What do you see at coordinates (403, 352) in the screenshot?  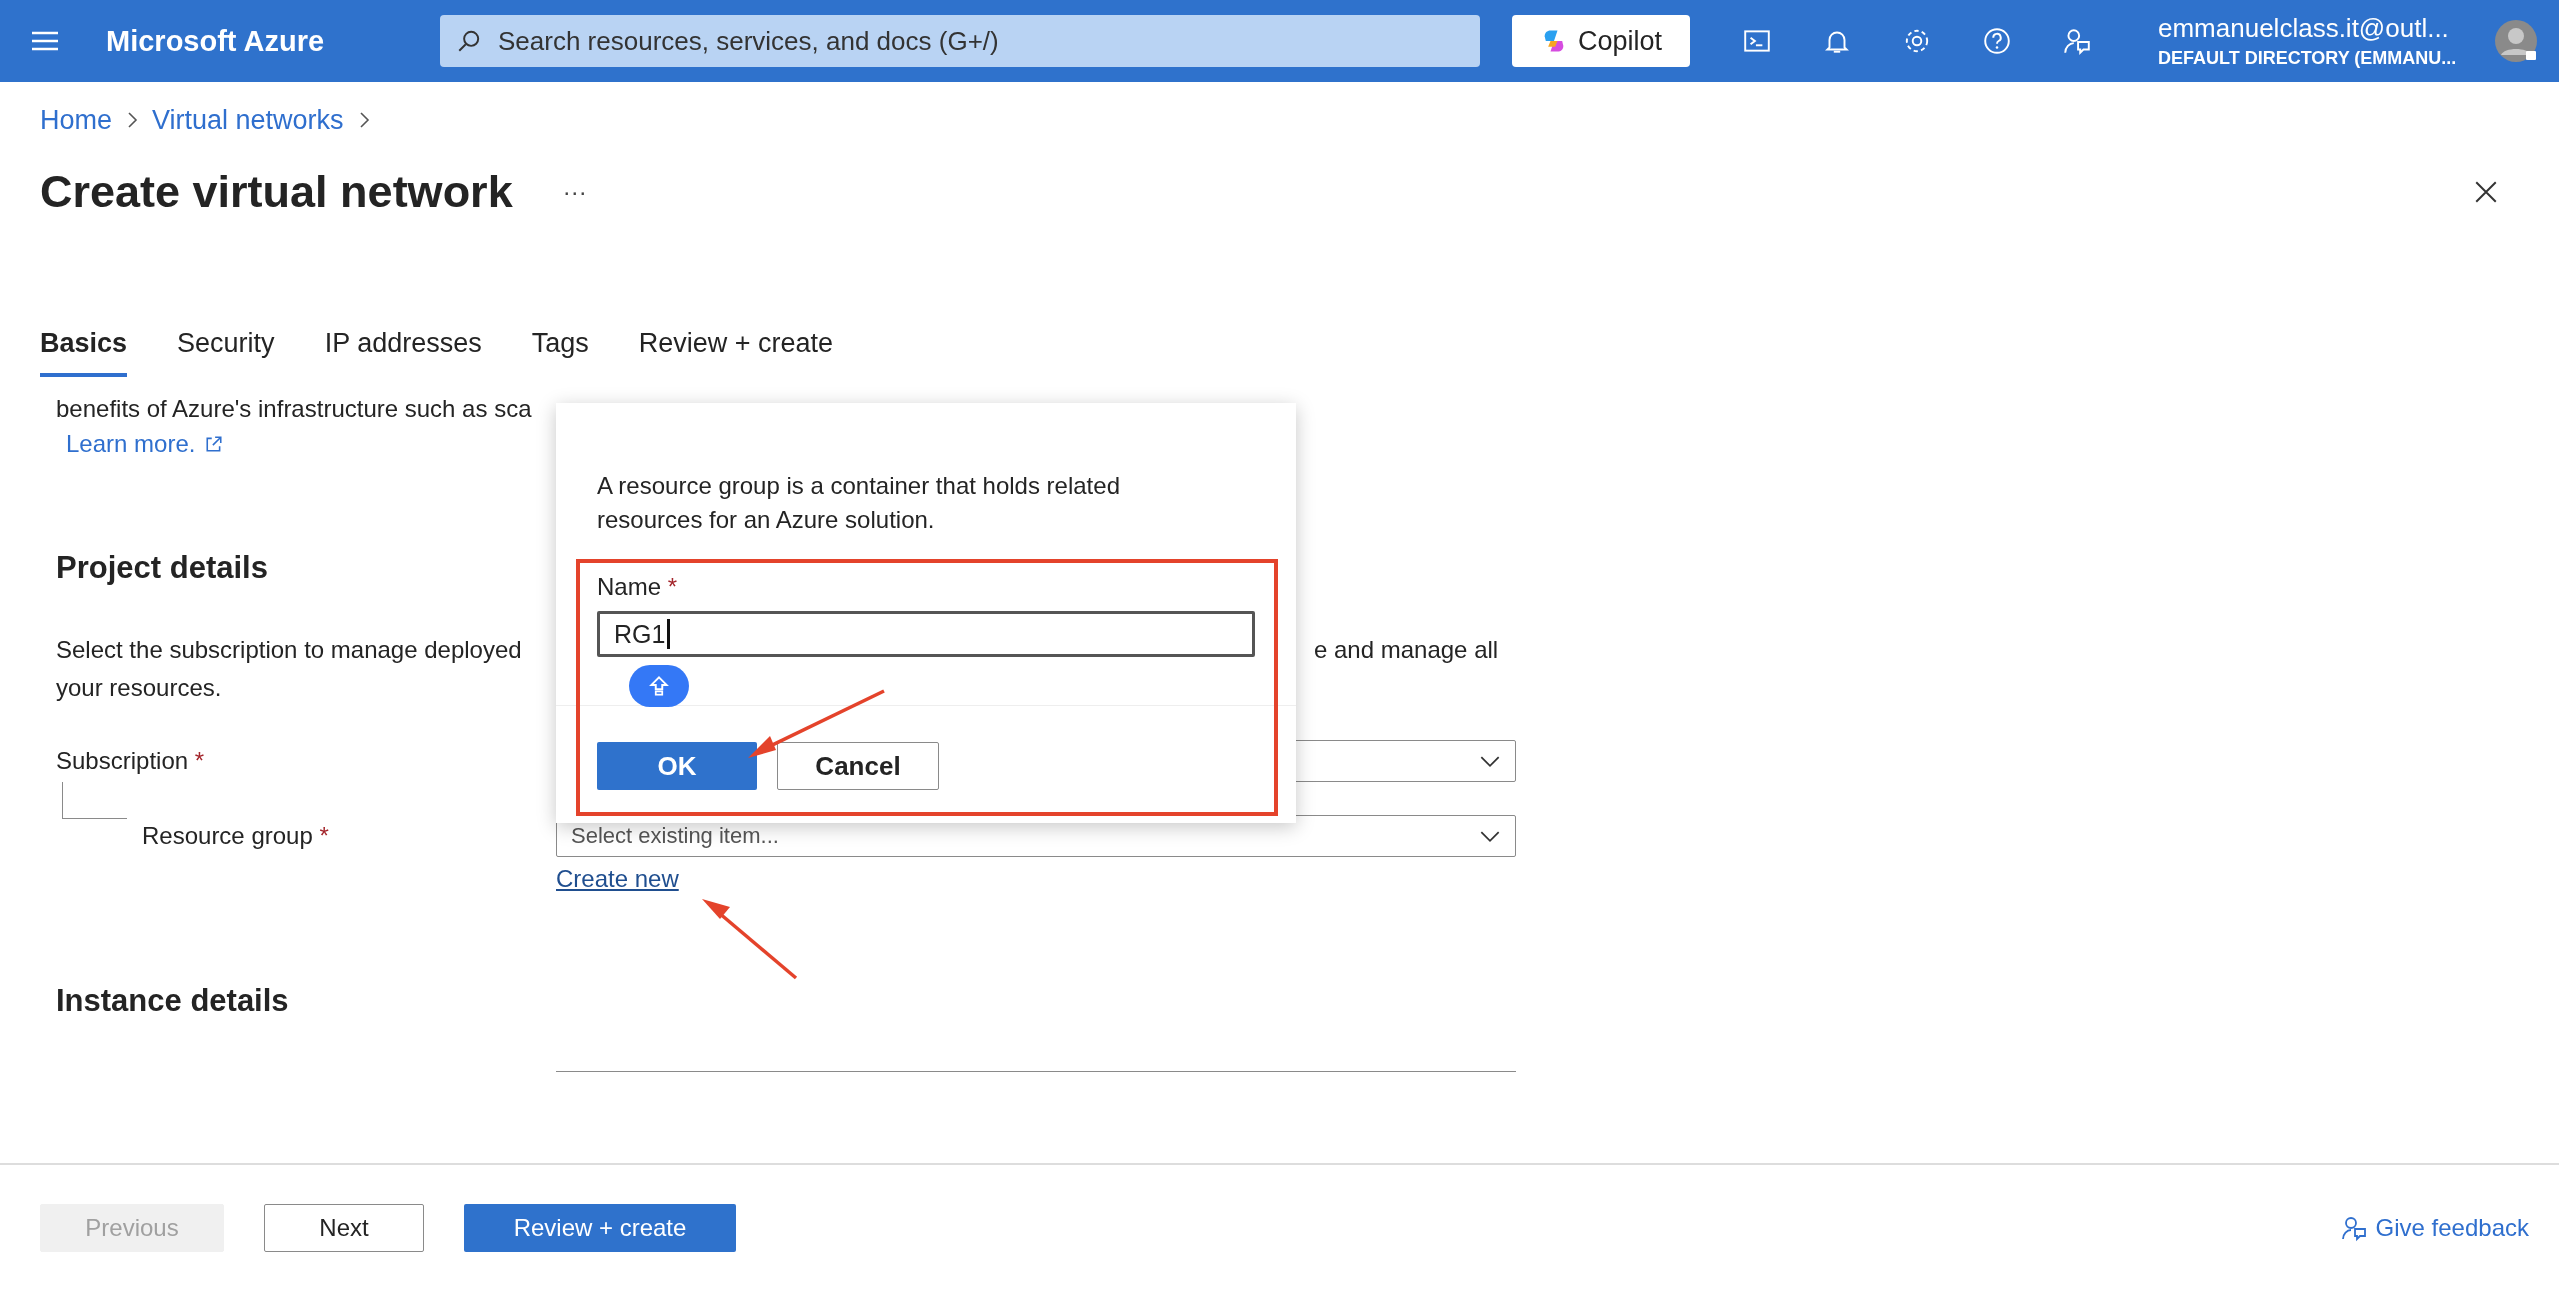 I see `tab: IP addresses` at bounding box center [403, 352].